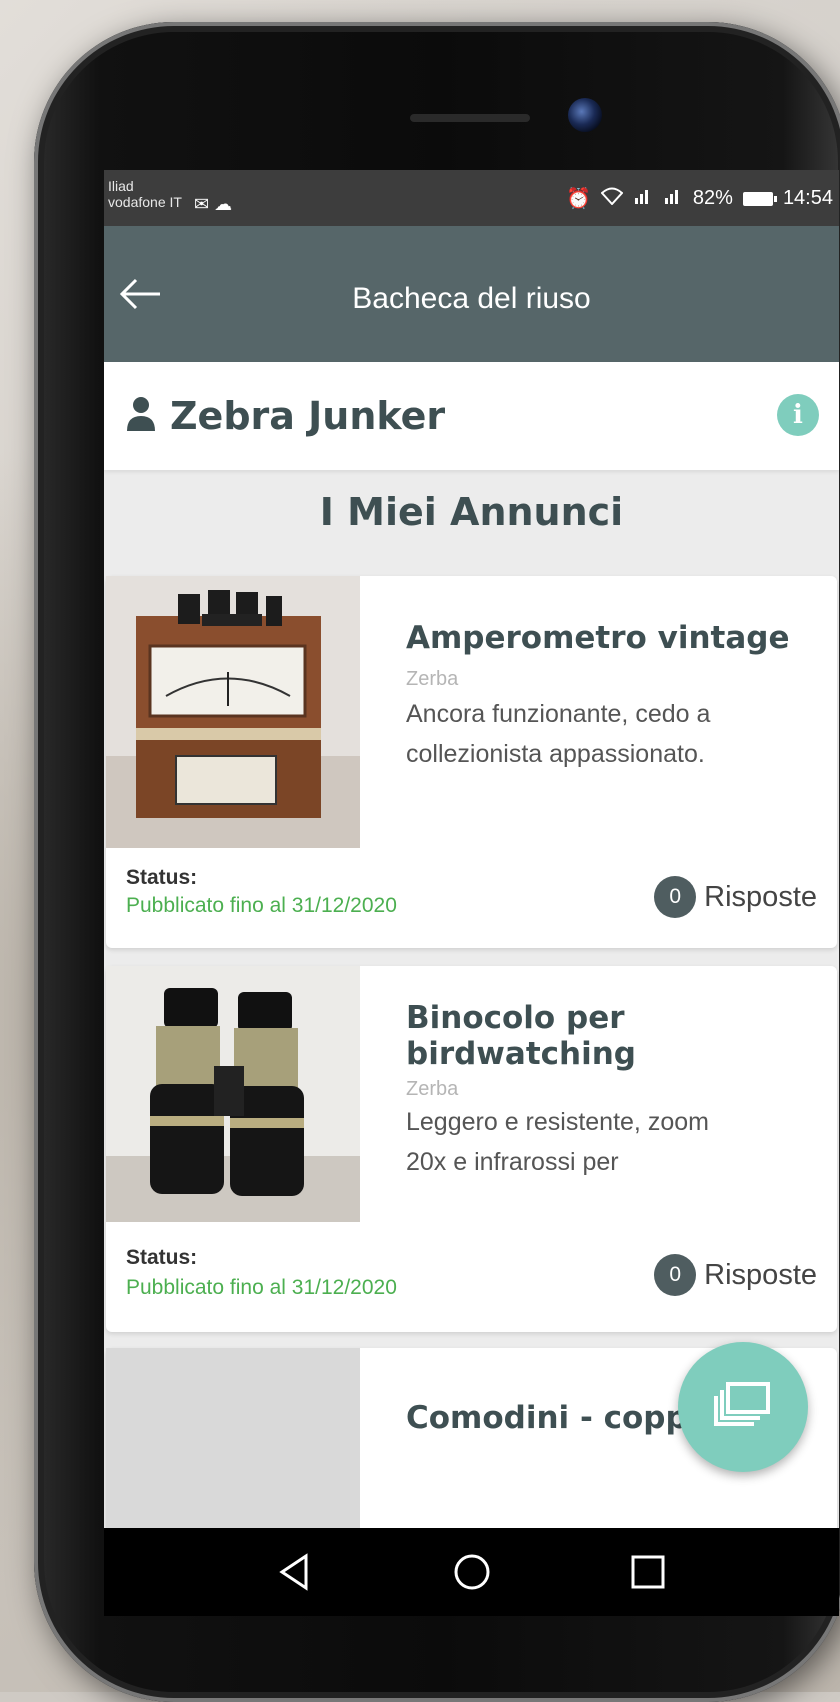  Describe the element at coordinates (121, 186) in the screenshot. I see `carrier-1: Iliad` at that location.